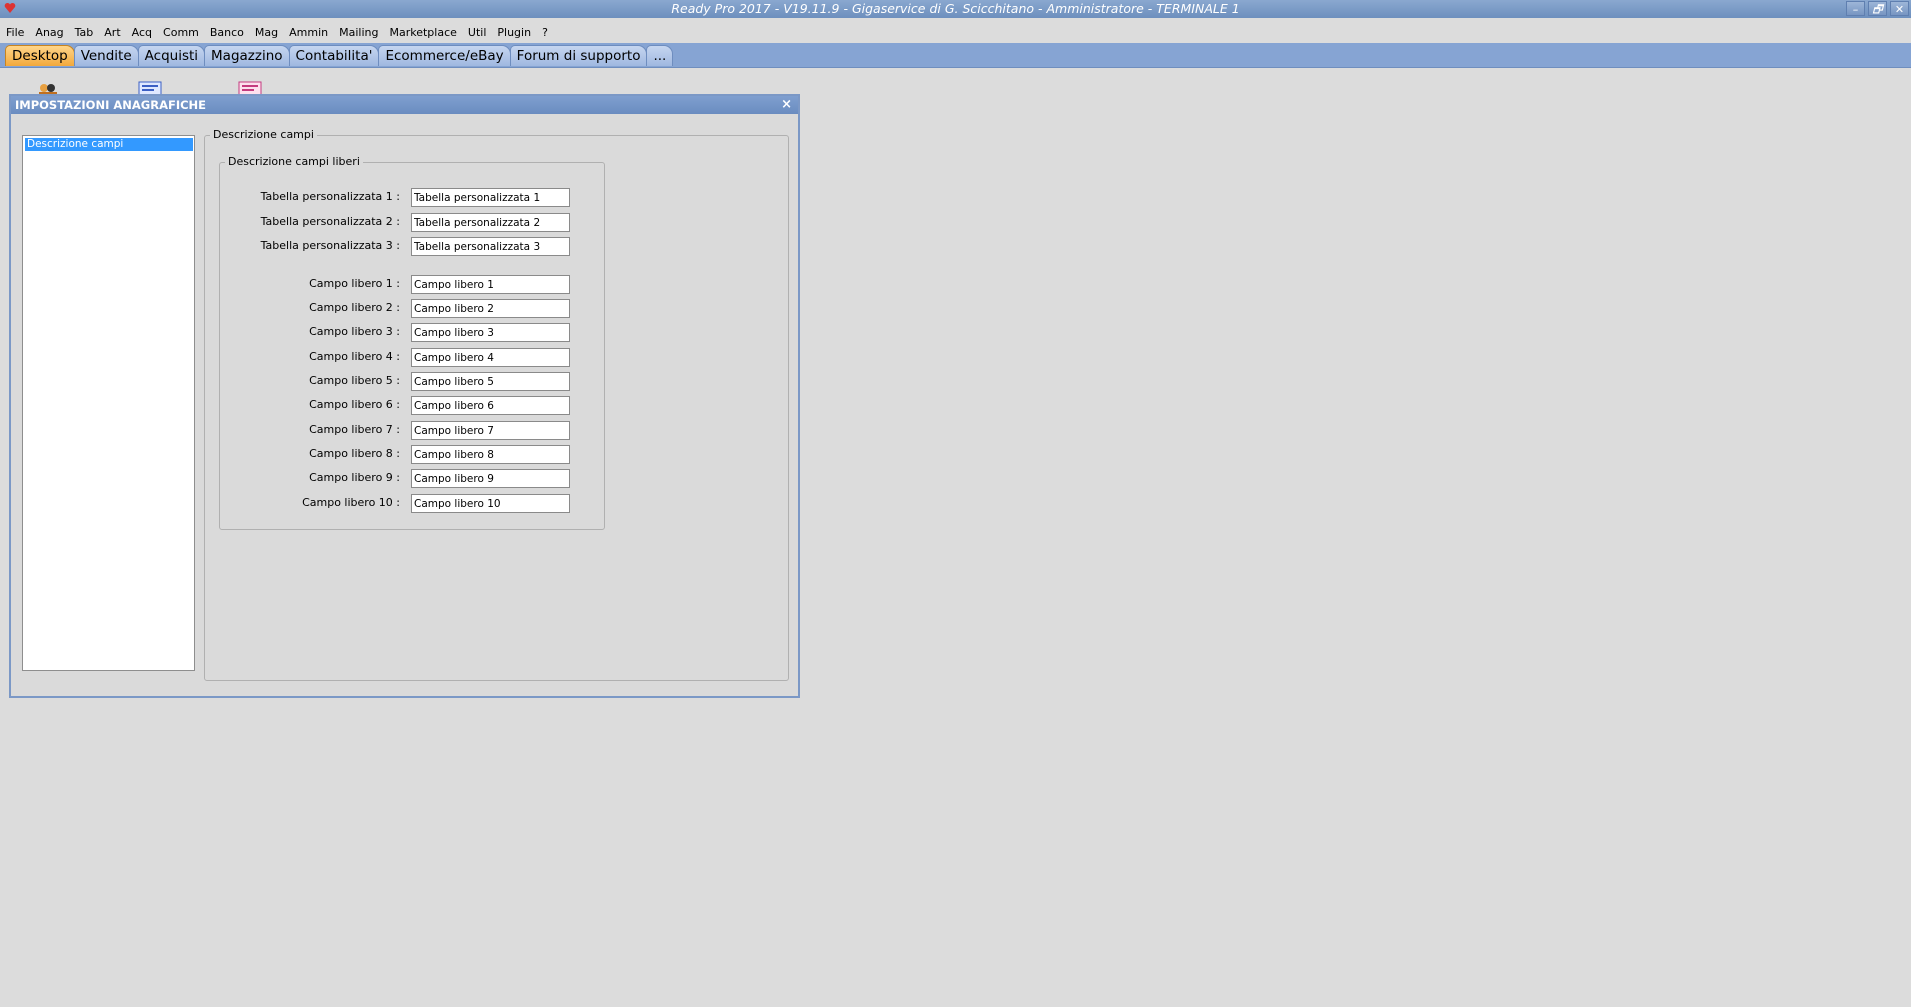 The image size is (1911, 1007). What do you see at coordinates (490, 197) in the screenshot?
I see `tabella-personalizzata-1-input` at bounding box center [490, 197].